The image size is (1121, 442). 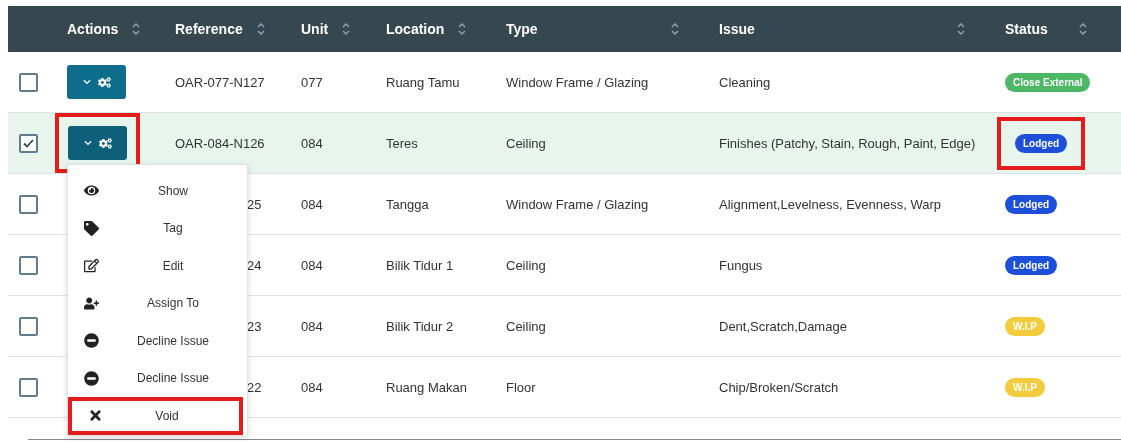 I want to click on column-header: Status, so click(x=1026, y=29).